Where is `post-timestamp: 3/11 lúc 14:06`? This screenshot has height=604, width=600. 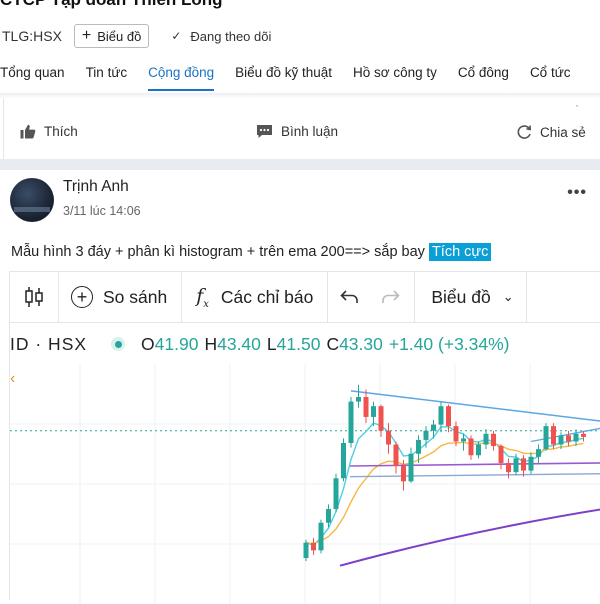
post-timestamp: 3/11 lúc 14:06 is located at coordinates (102, 211).